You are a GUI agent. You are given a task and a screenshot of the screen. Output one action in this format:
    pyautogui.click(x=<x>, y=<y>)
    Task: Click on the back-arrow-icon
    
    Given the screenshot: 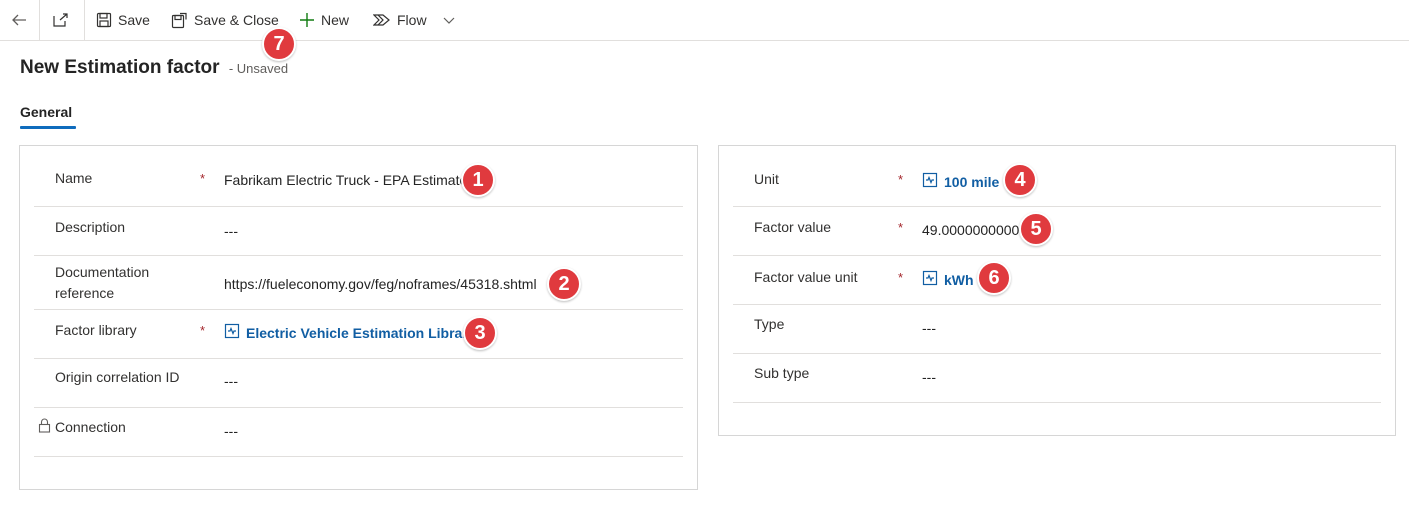 What is the action you would take?
    pyautogui.click(x=19, y=20)
    